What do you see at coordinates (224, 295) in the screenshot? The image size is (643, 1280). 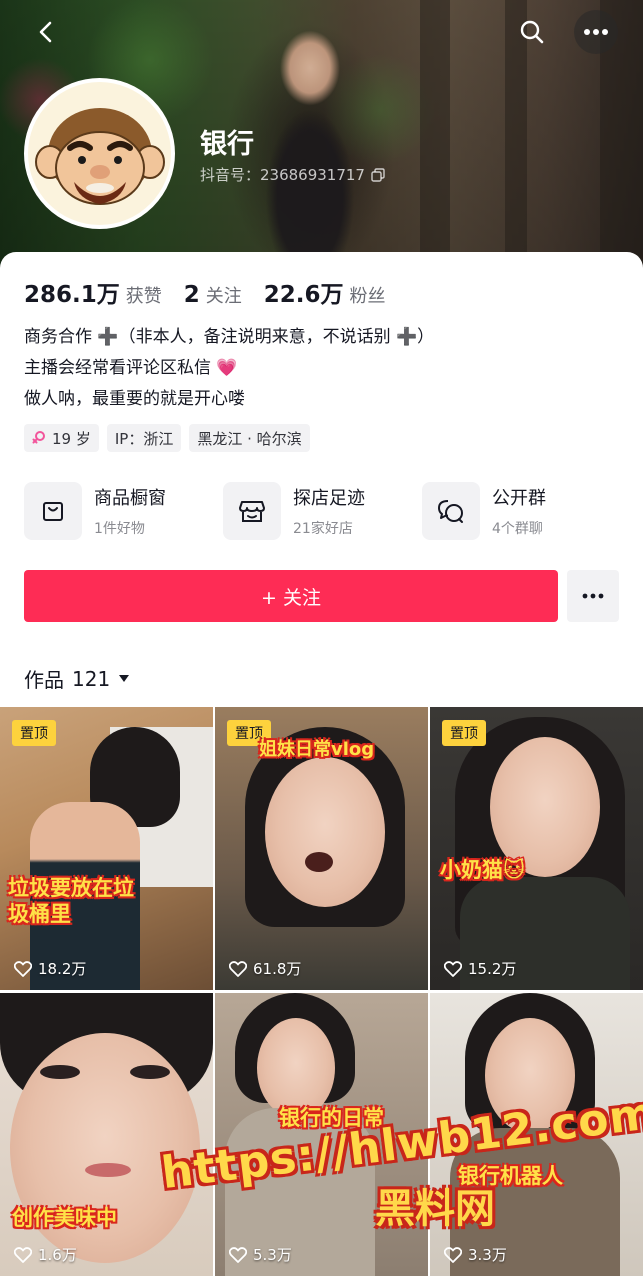 I see `following-label: 关注` at bounding box center [224, 295].